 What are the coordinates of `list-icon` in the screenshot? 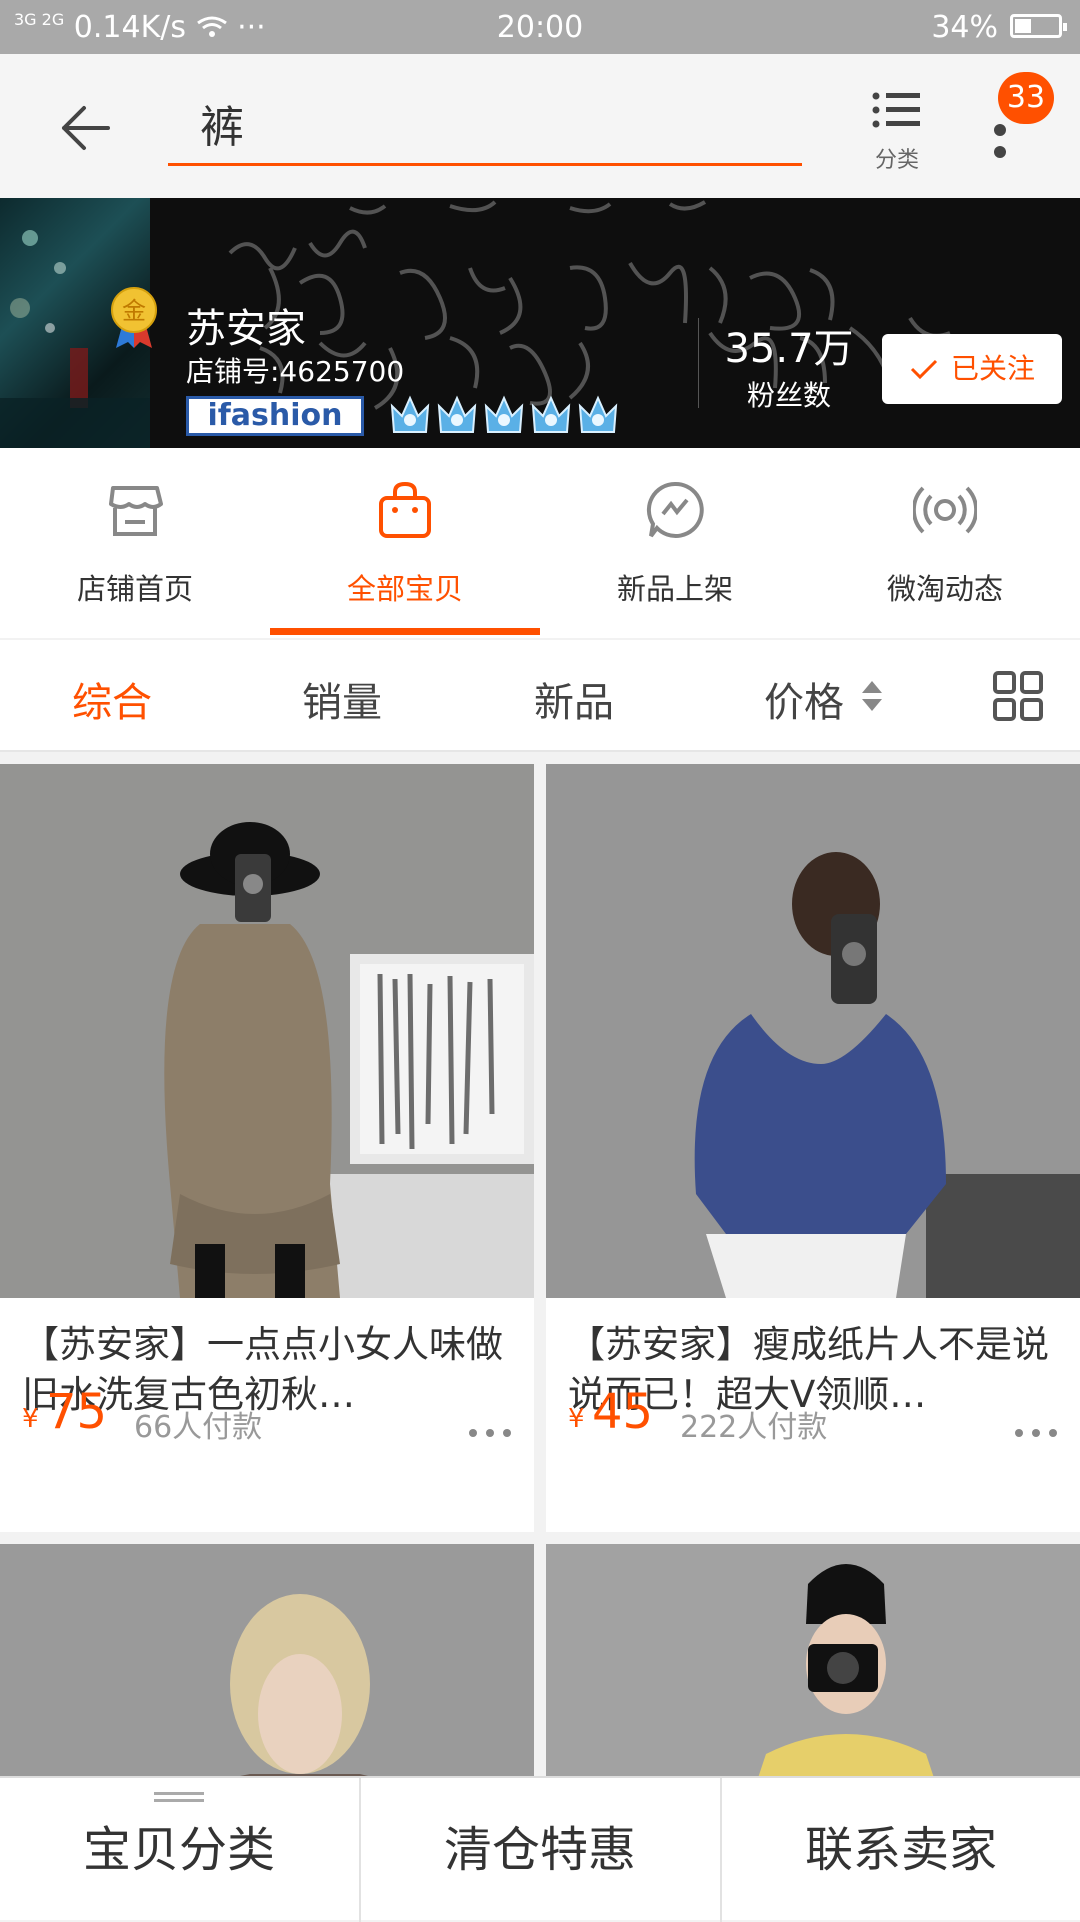 It's located at (896, 110).